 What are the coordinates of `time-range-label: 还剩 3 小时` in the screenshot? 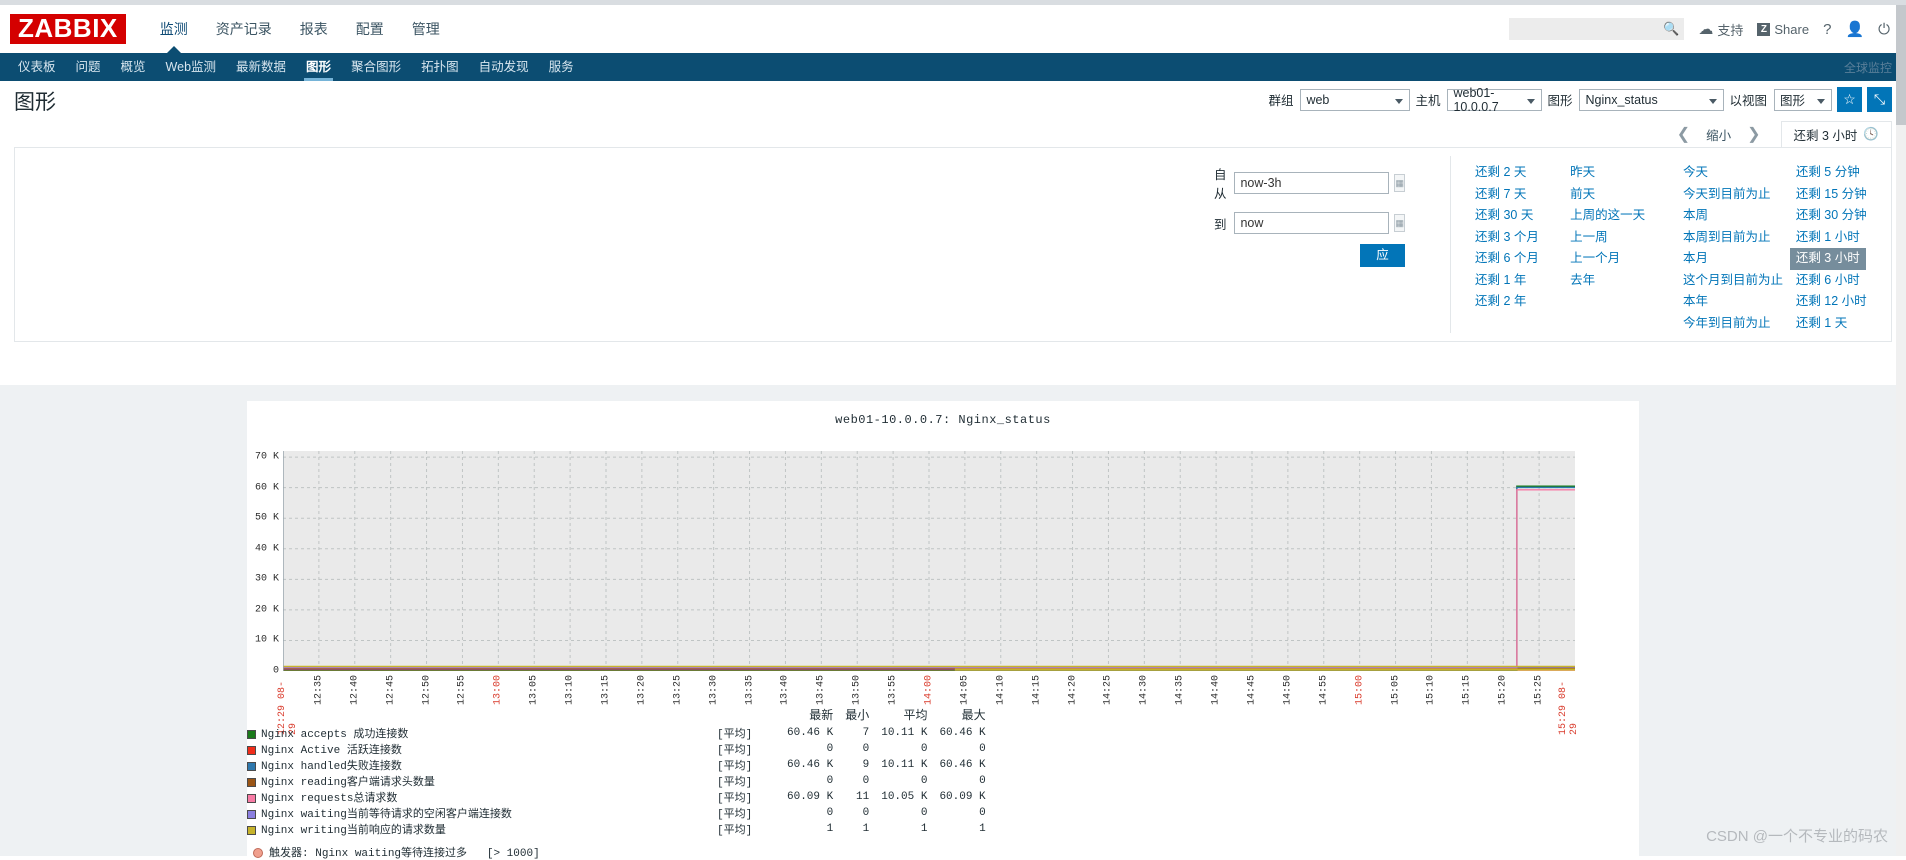 It's located at (1825, 136).